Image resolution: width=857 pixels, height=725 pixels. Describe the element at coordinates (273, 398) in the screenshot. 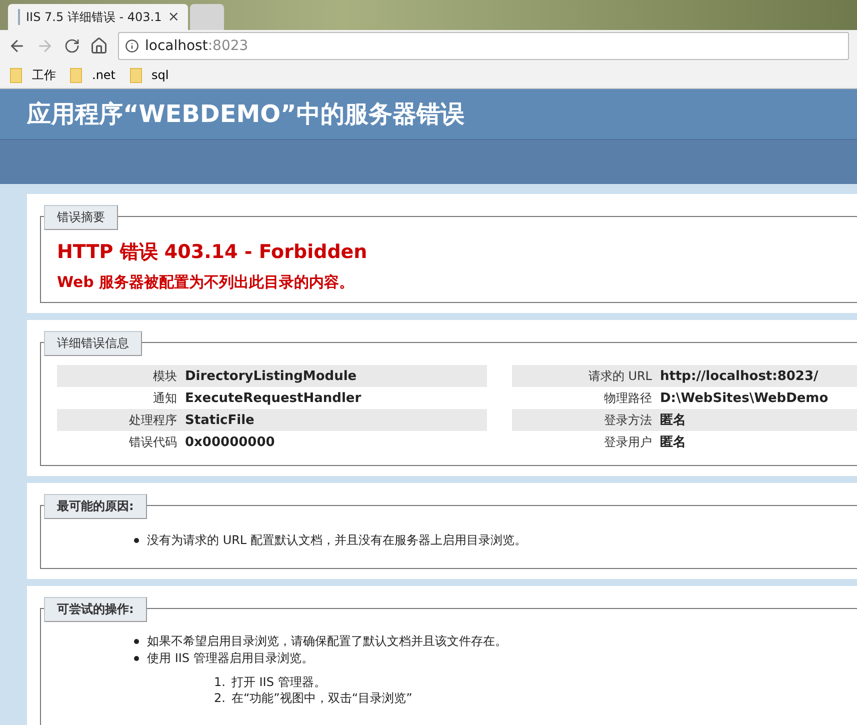

I see `field-value: ExecuteRequestHandler` at that location.